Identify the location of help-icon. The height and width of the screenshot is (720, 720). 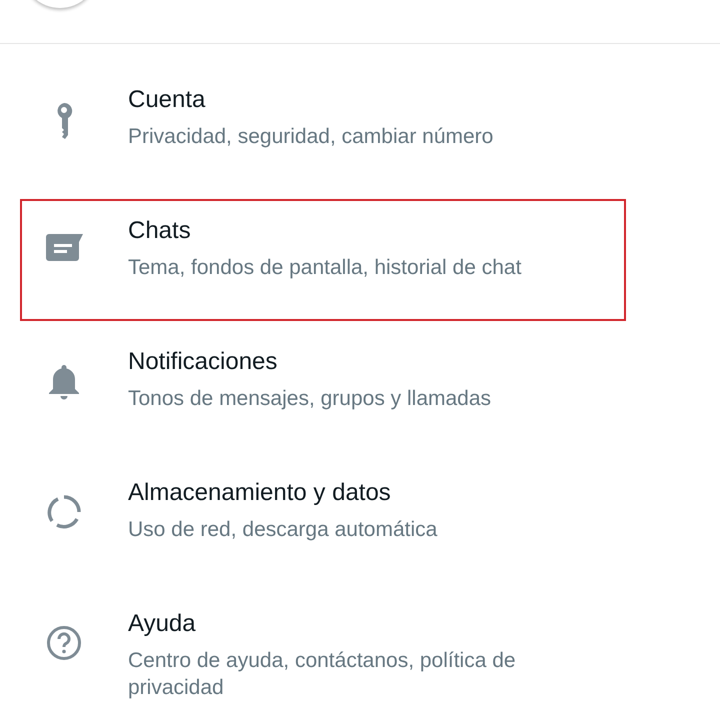
(64, 643).